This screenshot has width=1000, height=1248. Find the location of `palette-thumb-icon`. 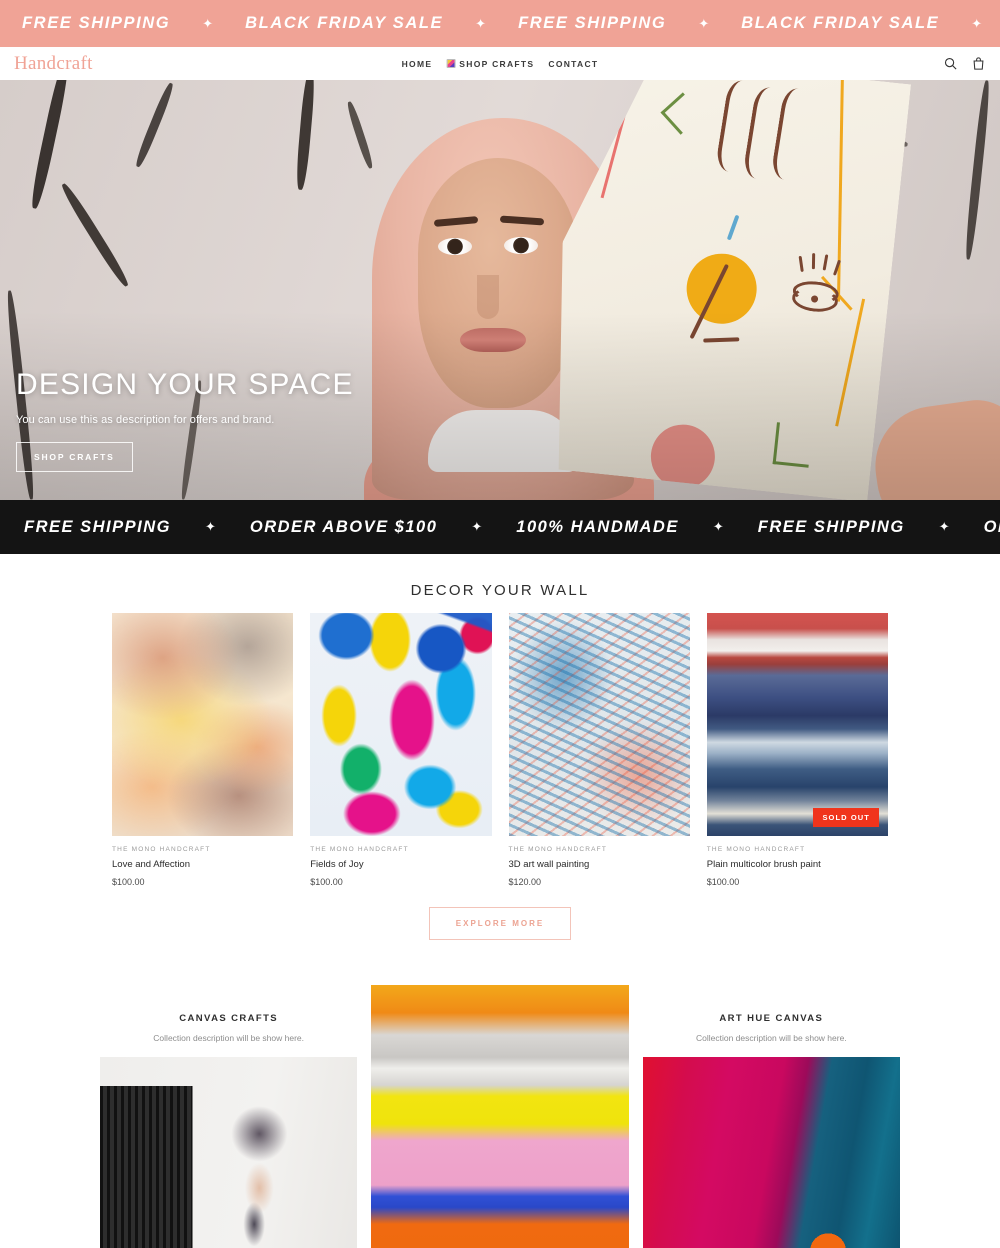

palette-thumb-icon is located at coordinates (451, 63).